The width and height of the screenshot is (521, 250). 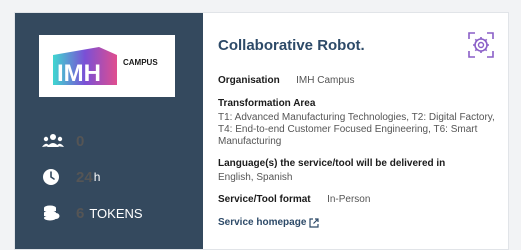 I want to click on service-title: Collaborative Robot., so click(x=363, y=45).